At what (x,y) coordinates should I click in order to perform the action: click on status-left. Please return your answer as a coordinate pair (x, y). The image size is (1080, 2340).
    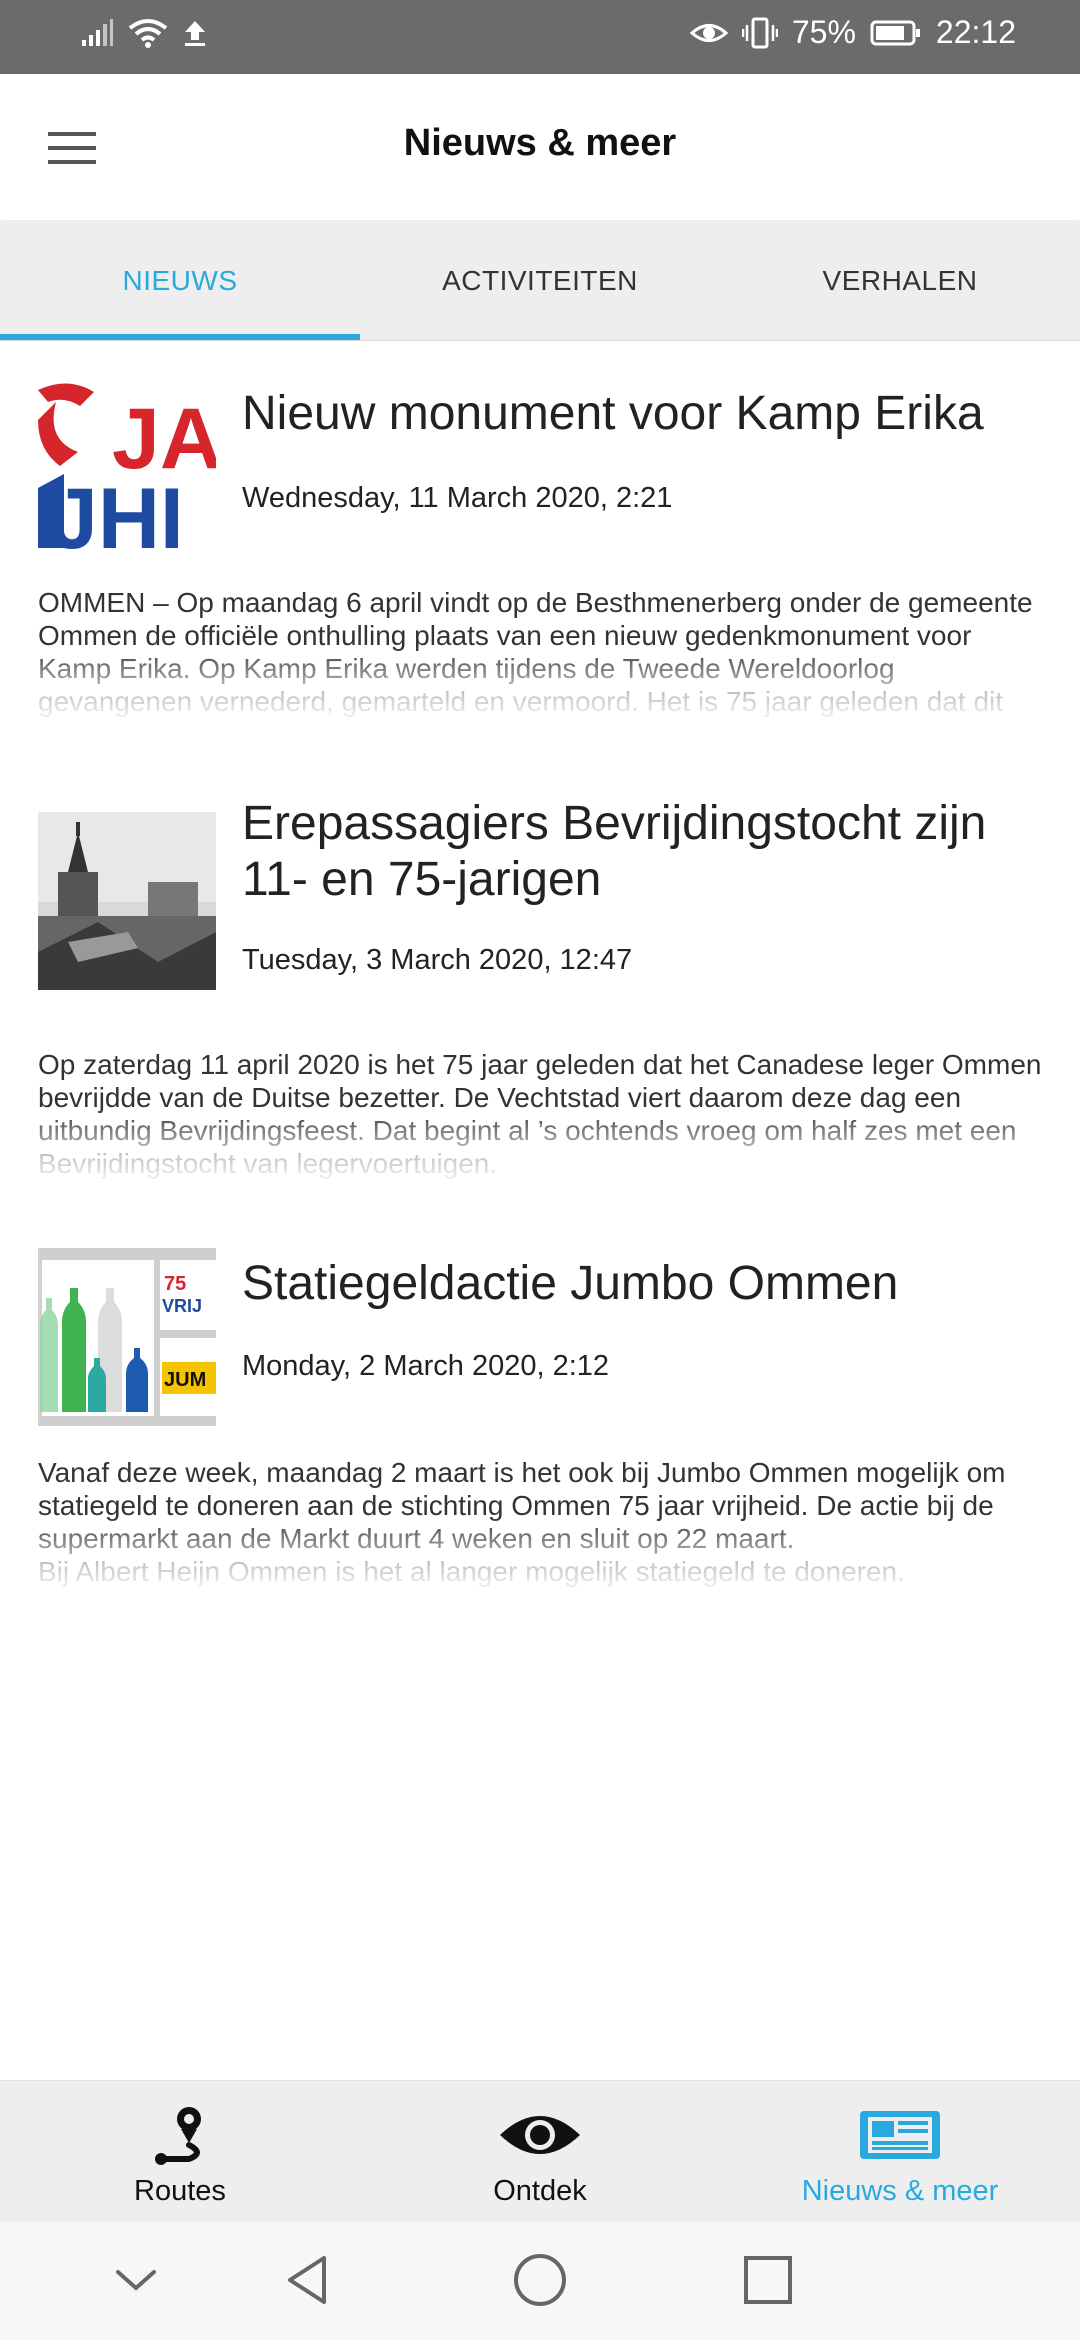
    Looking at the image, I should click on (144, 33).